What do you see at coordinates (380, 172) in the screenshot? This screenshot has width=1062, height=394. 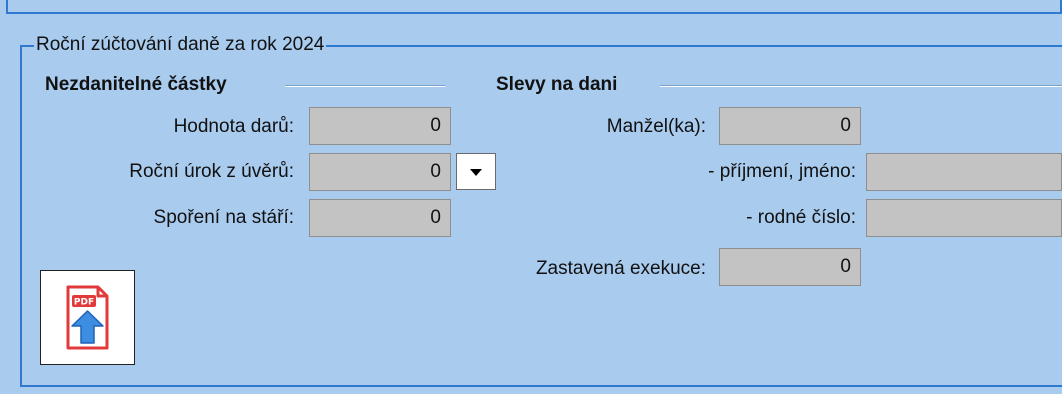 I see `loan-interest-field: 0` at bounding box center [380, 172].